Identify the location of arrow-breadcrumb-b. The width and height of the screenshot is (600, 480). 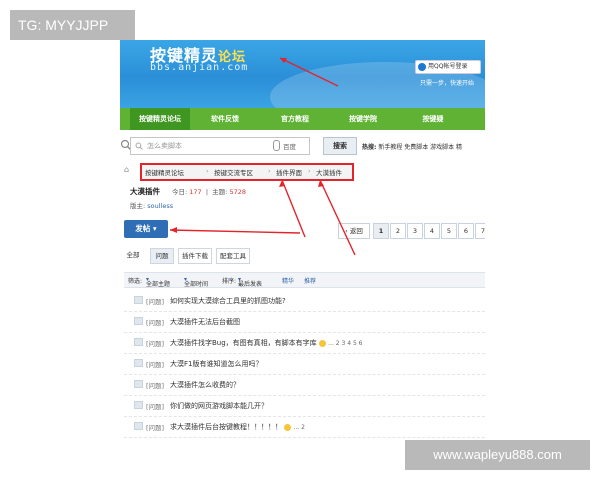
(337, 217).